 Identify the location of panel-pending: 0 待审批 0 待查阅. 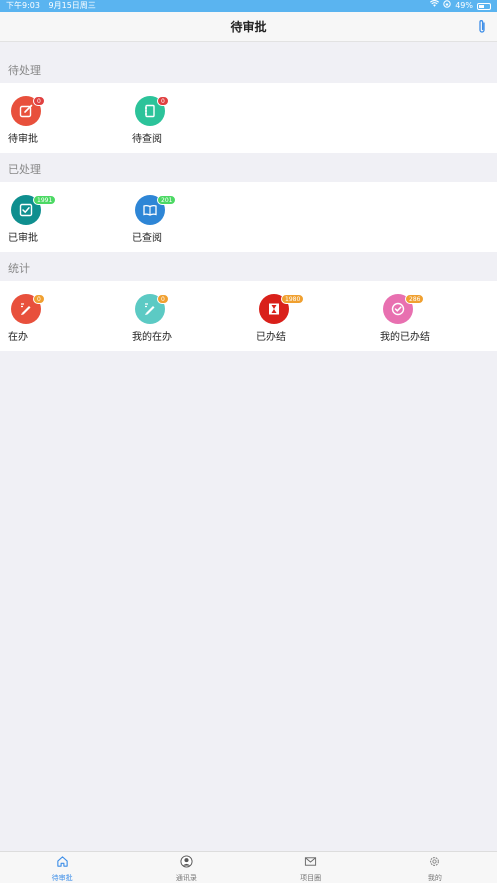
(248, 118).